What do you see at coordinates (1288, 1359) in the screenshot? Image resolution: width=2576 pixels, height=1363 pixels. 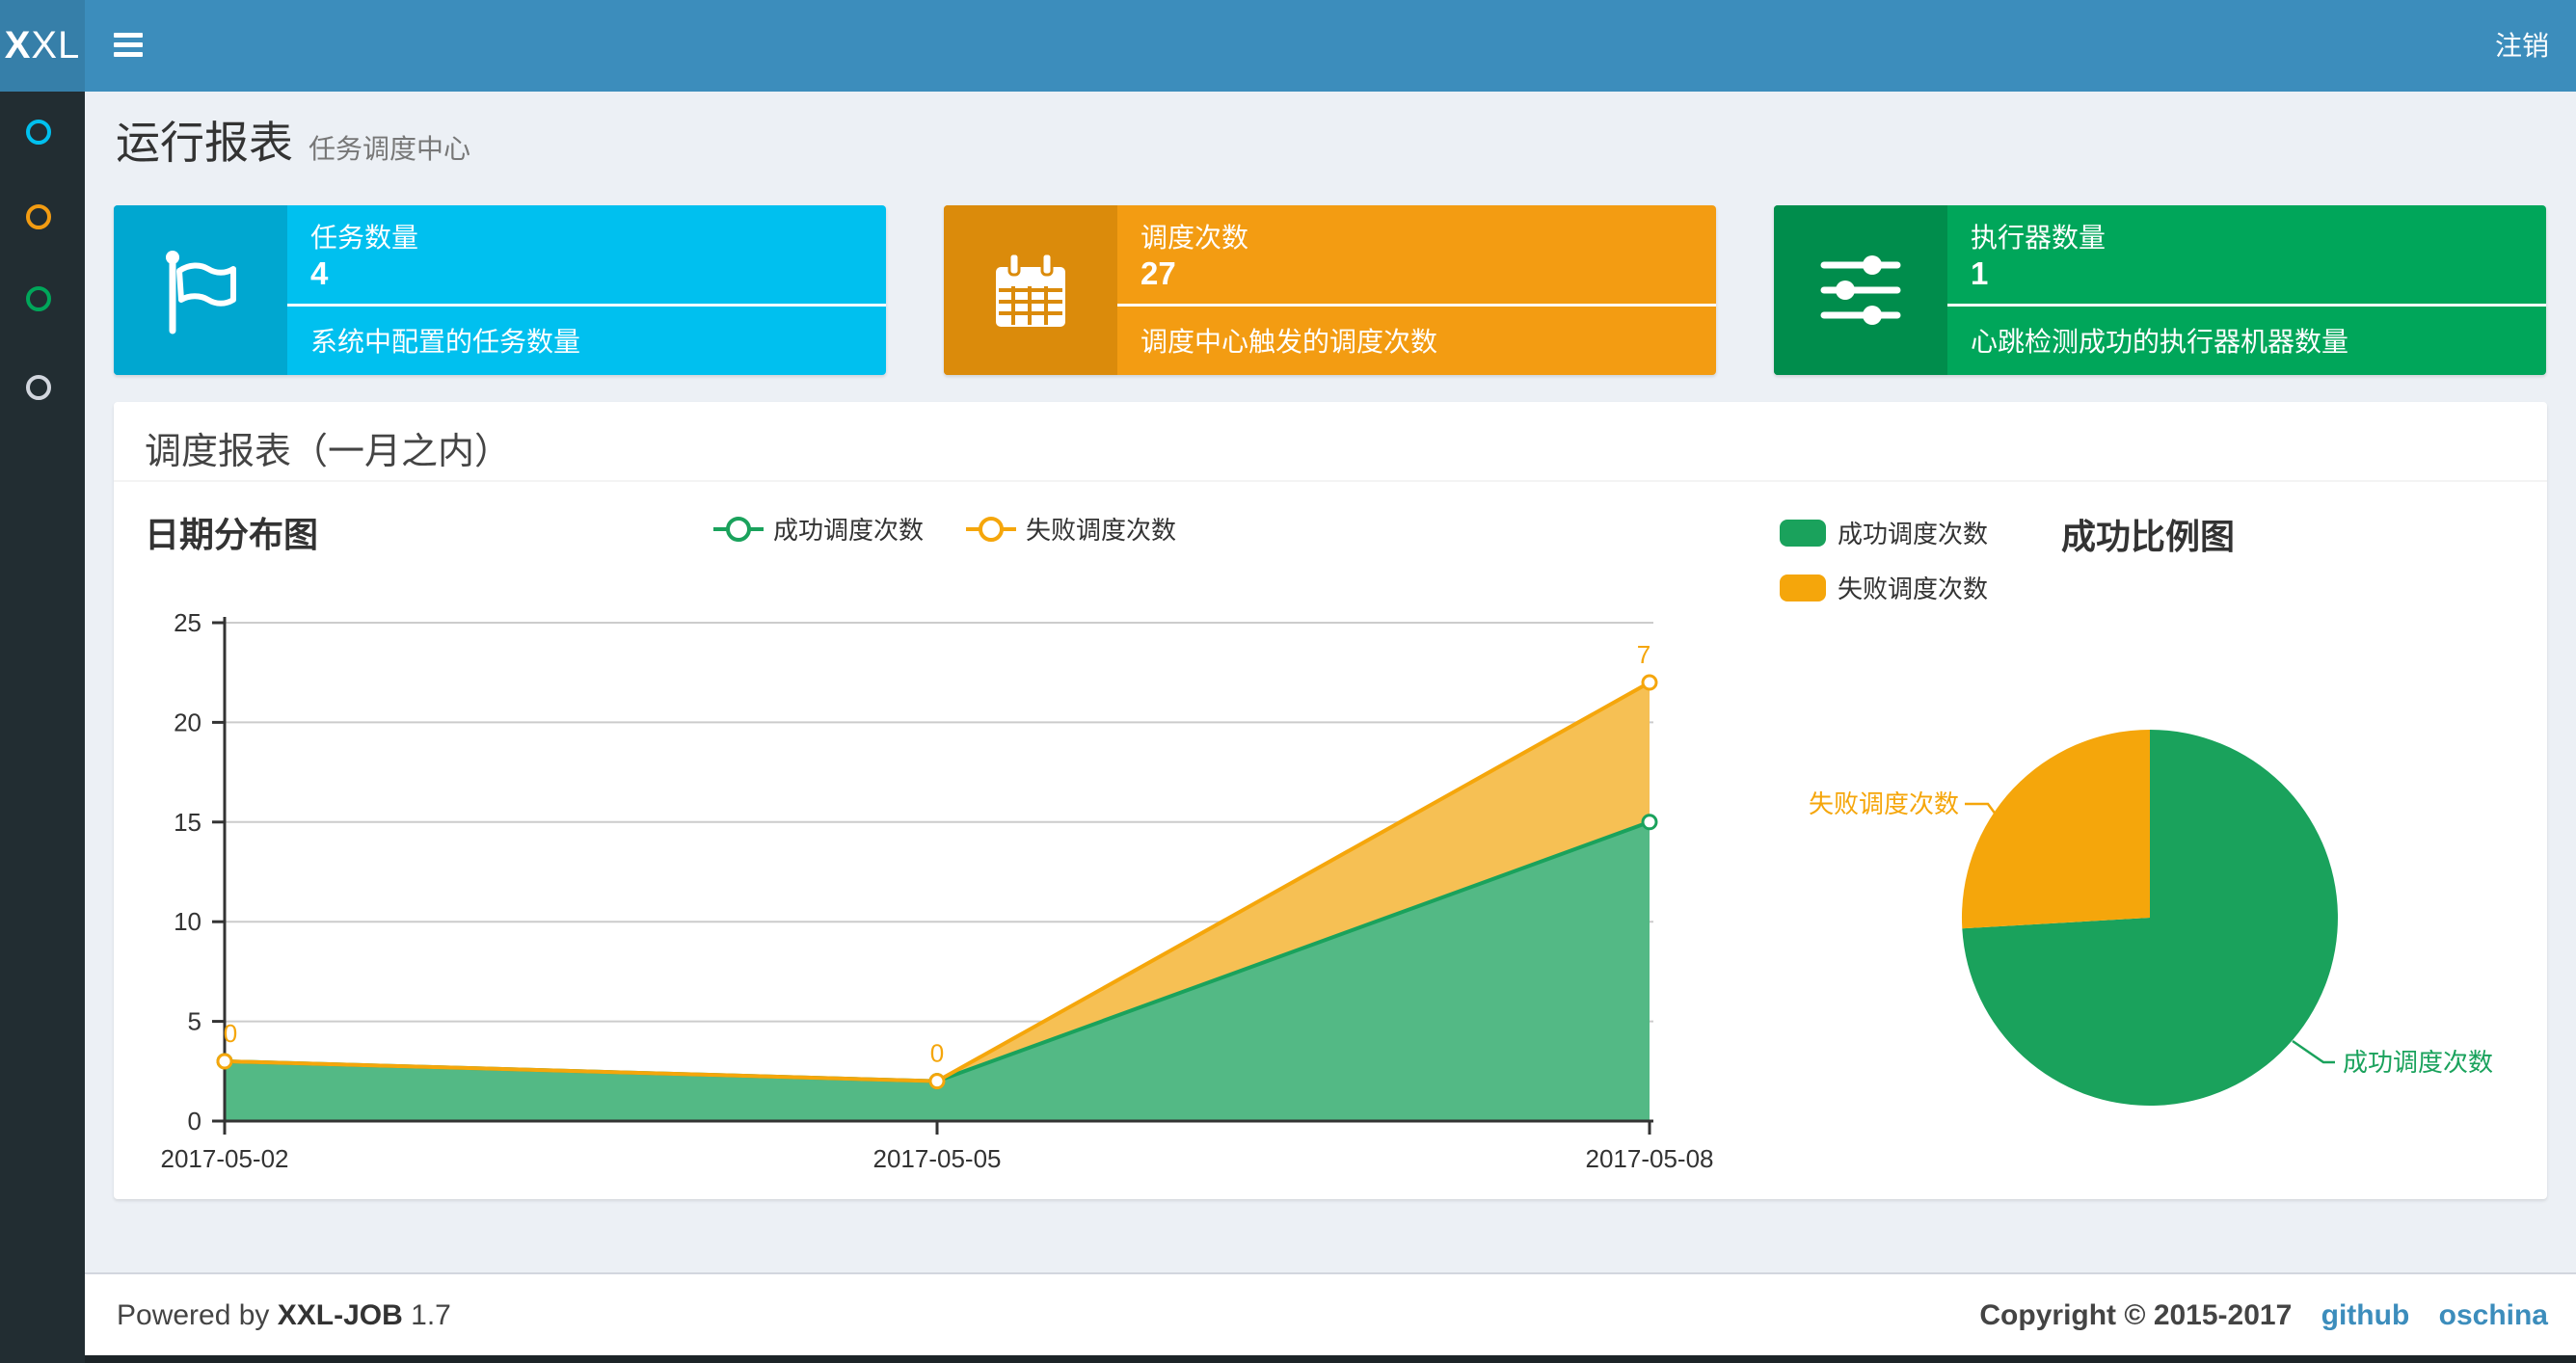 I see `window-bottom-edge` at bounding box center [1288, 1359].